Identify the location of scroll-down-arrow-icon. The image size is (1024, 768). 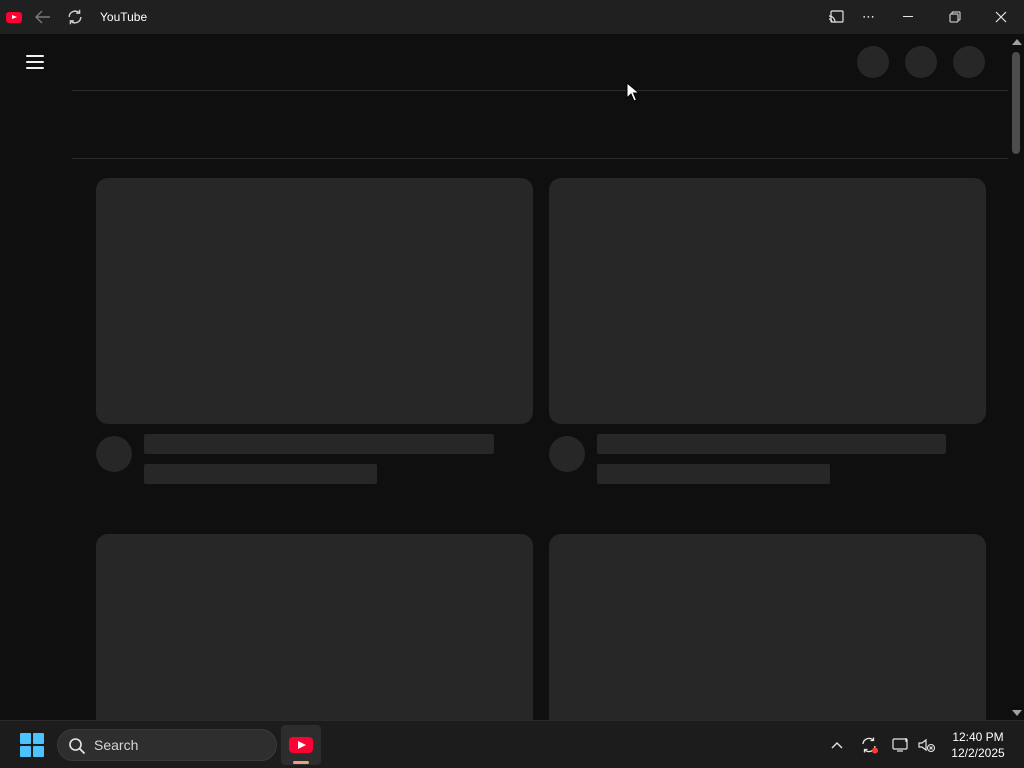
(1017, 713).